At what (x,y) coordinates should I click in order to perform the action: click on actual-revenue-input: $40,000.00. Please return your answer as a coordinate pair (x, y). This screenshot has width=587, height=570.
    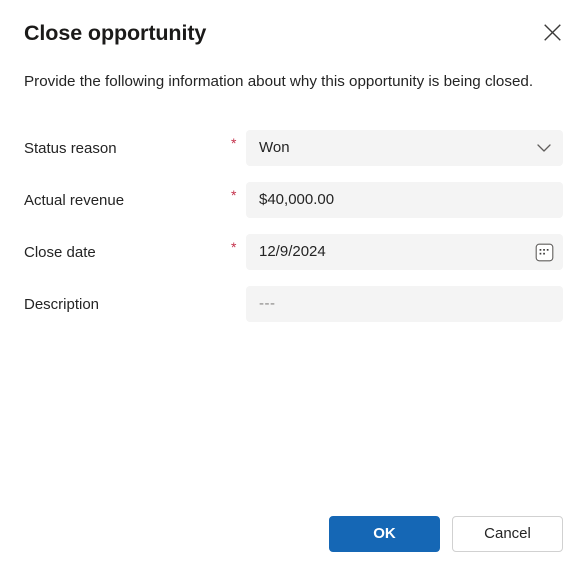
    Looking at the image, I should click on (404, 200).